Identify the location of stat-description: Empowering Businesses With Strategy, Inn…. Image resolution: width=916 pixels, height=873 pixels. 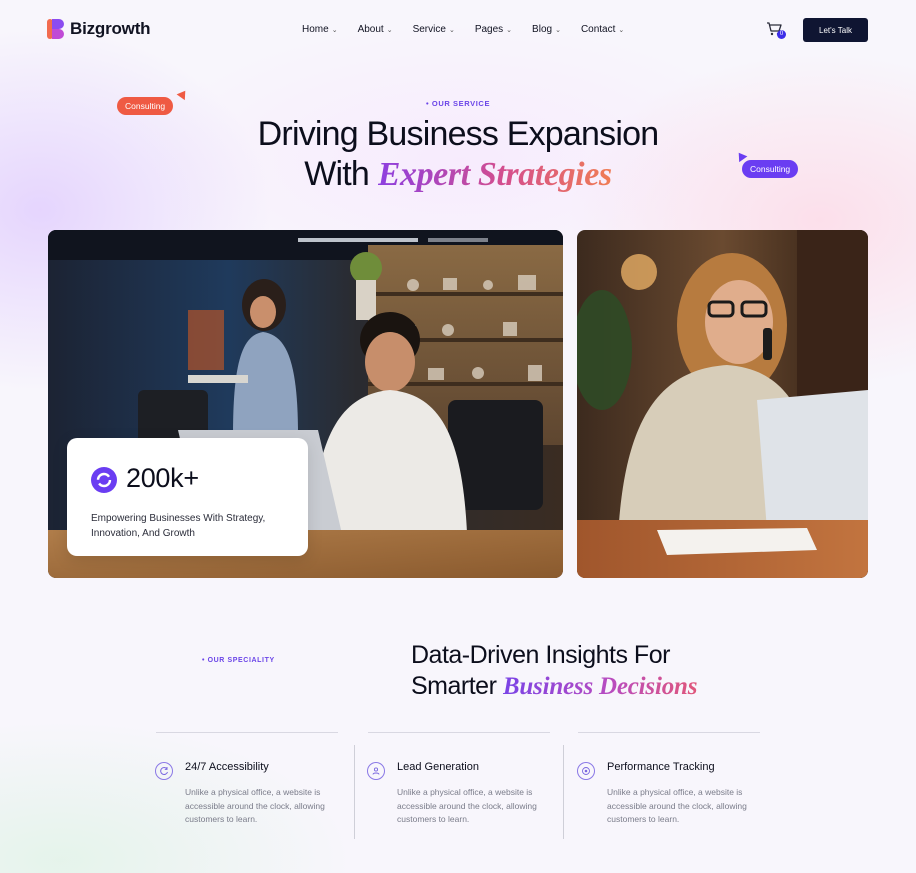
(178, 526).